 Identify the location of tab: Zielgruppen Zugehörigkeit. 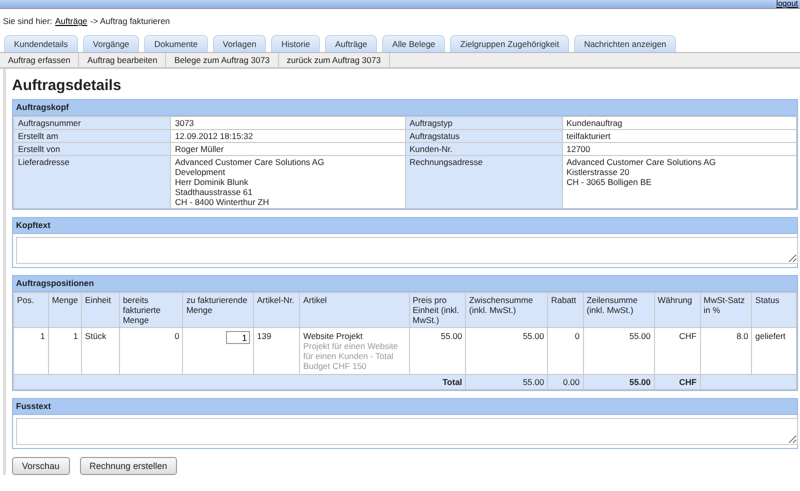
(510, 43).